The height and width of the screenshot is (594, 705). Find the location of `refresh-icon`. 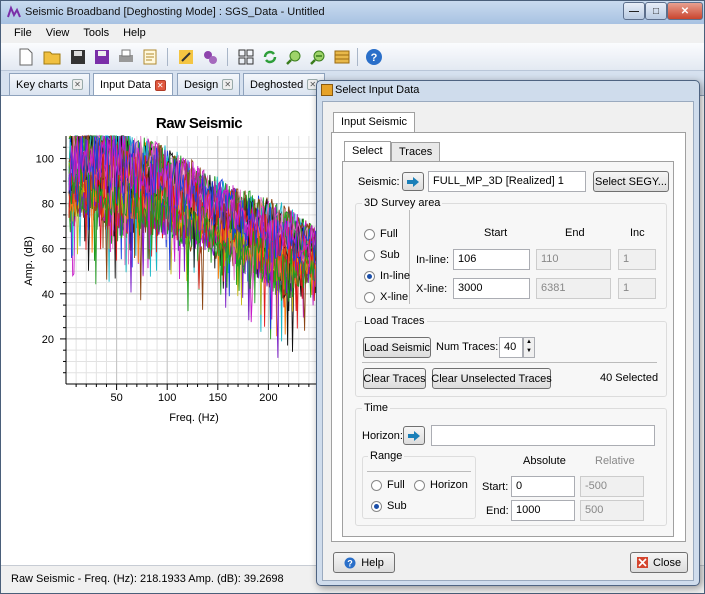

refresh-icon is located at coordinates (270, 57).